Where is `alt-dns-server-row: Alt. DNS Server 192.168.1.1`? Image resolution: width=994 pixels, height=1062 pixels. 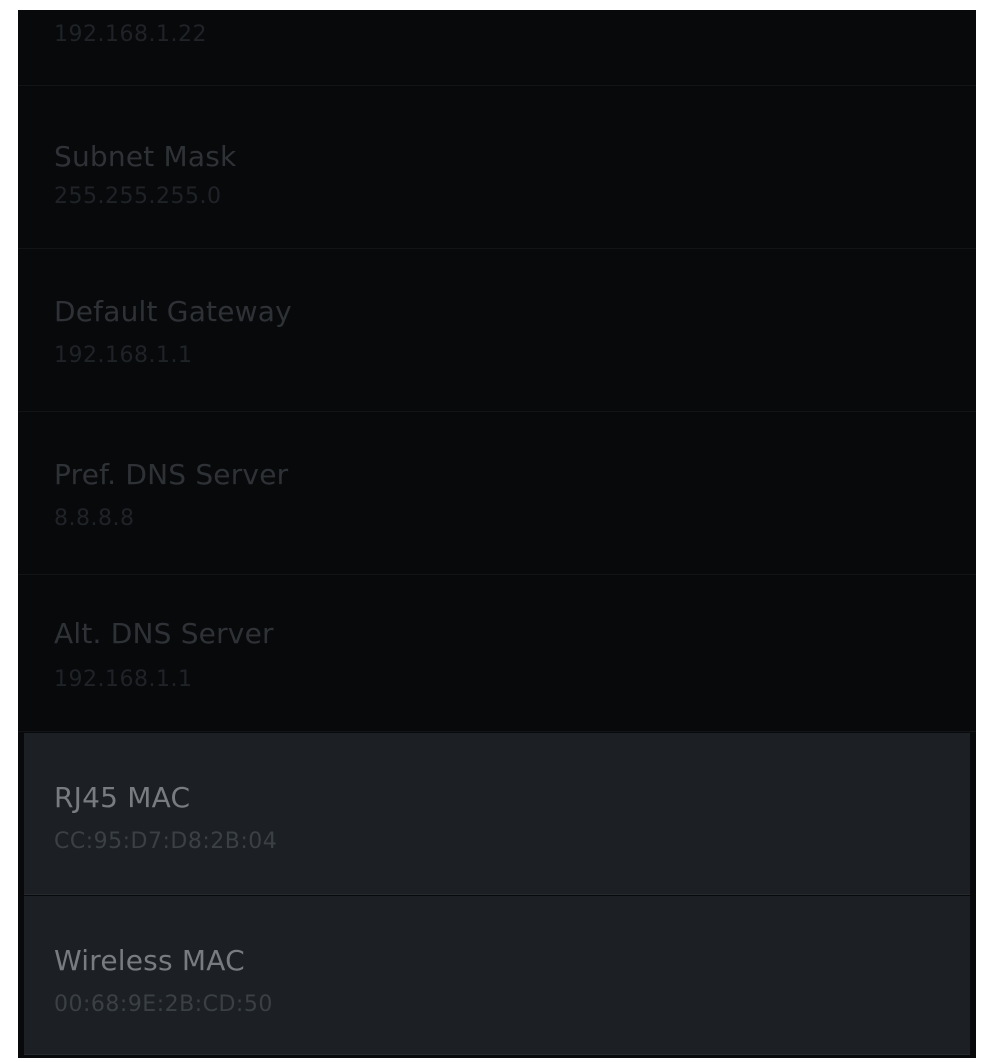 alt-dns-server-row: Alt. DNS Server 192.168.1.1 is located at coordinates (497, 653).